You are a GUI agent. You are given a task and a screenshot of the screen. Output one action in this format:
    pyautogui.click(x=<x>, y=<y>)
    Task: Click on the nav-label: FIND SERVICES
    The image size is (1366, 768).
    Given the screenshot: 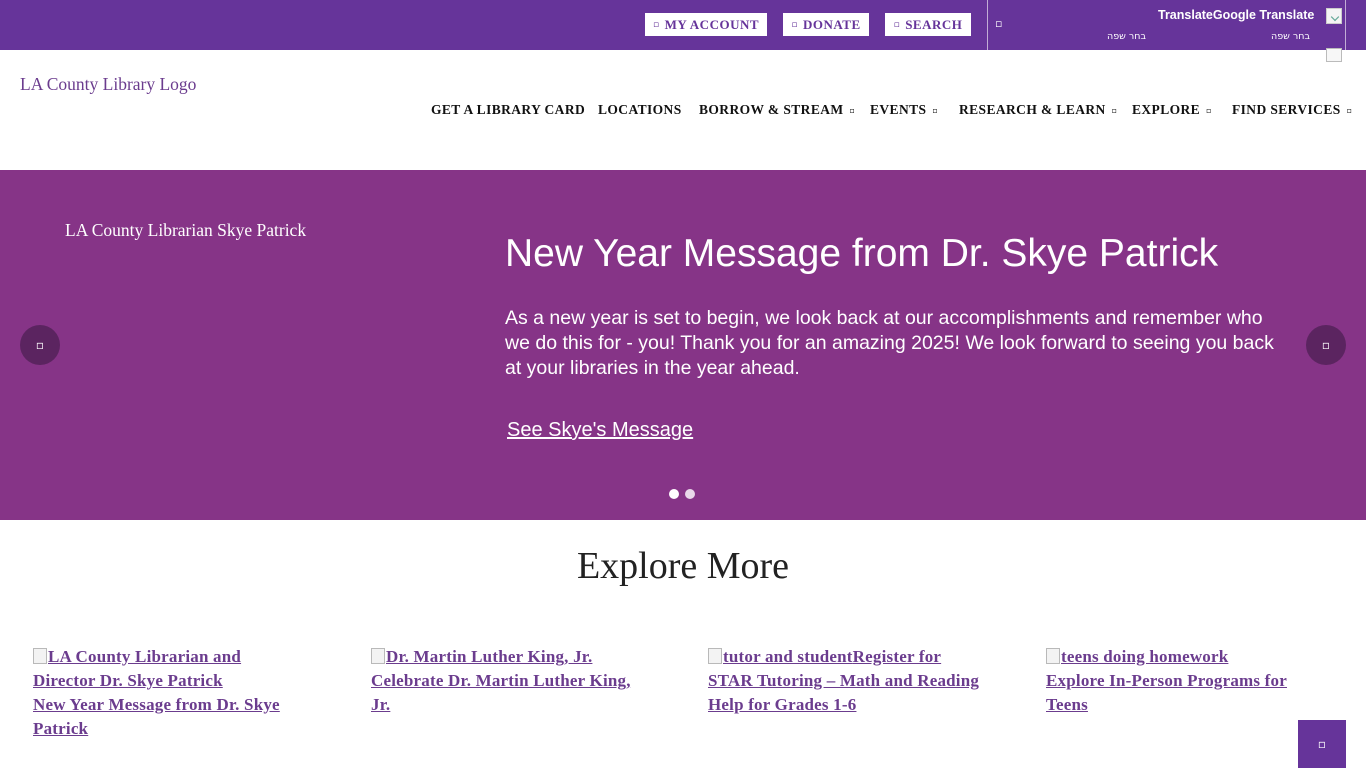 What is the action you would take?
    pyautogui.click(x=1286, y=109)
    